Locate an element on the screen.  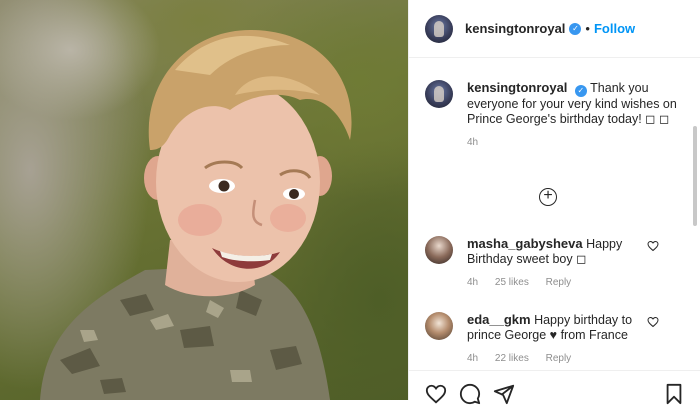
follow-button: Follow is located at coordinates (614, 28).